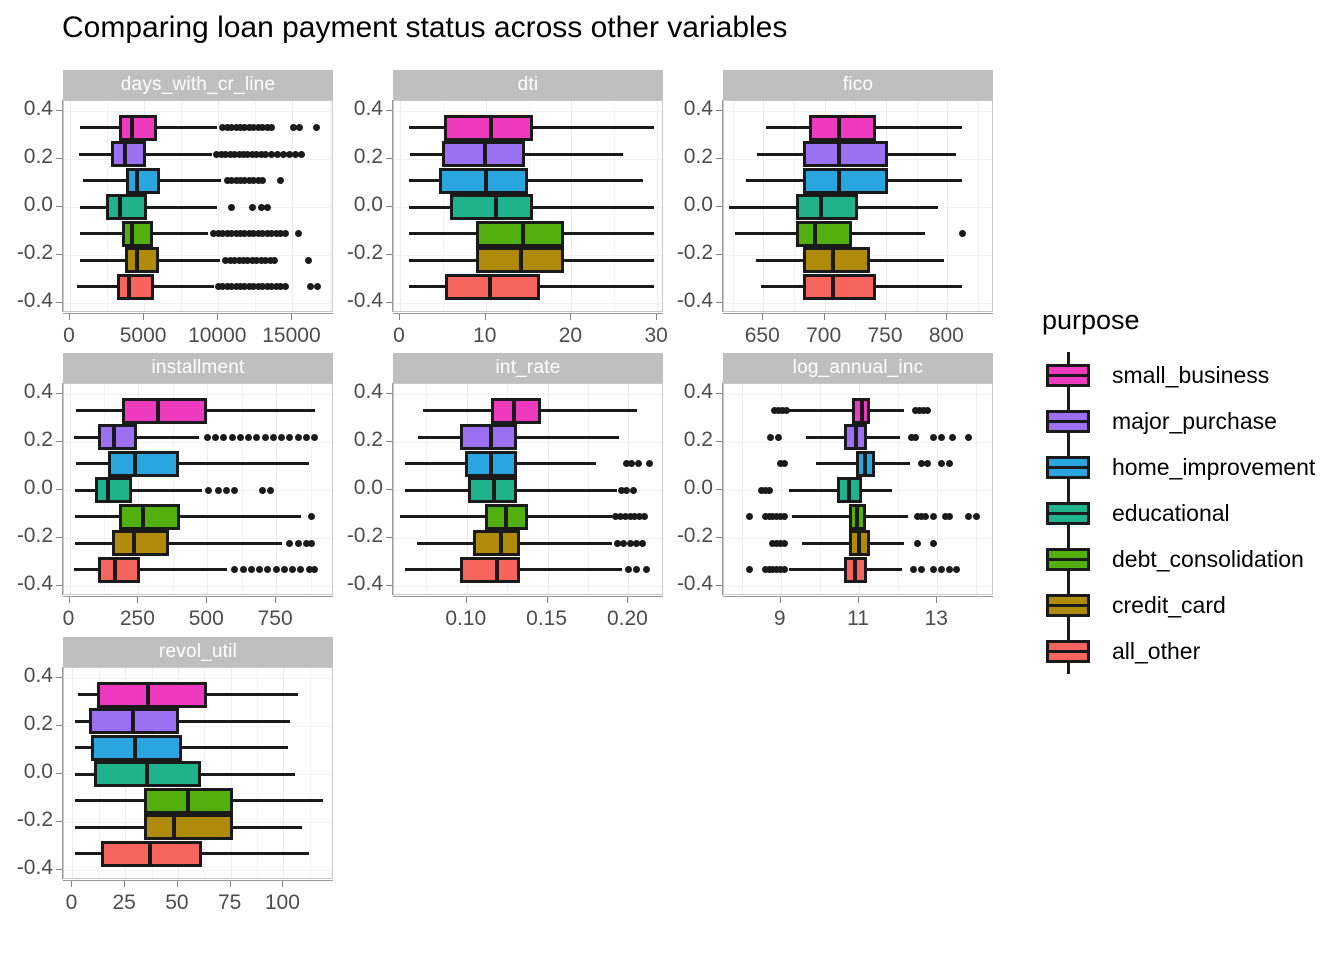 Image resolution: width=1344 pixels, height=960 pixels. I want to click on legend-item-credit_card: credit_card, so click(1178, 605).